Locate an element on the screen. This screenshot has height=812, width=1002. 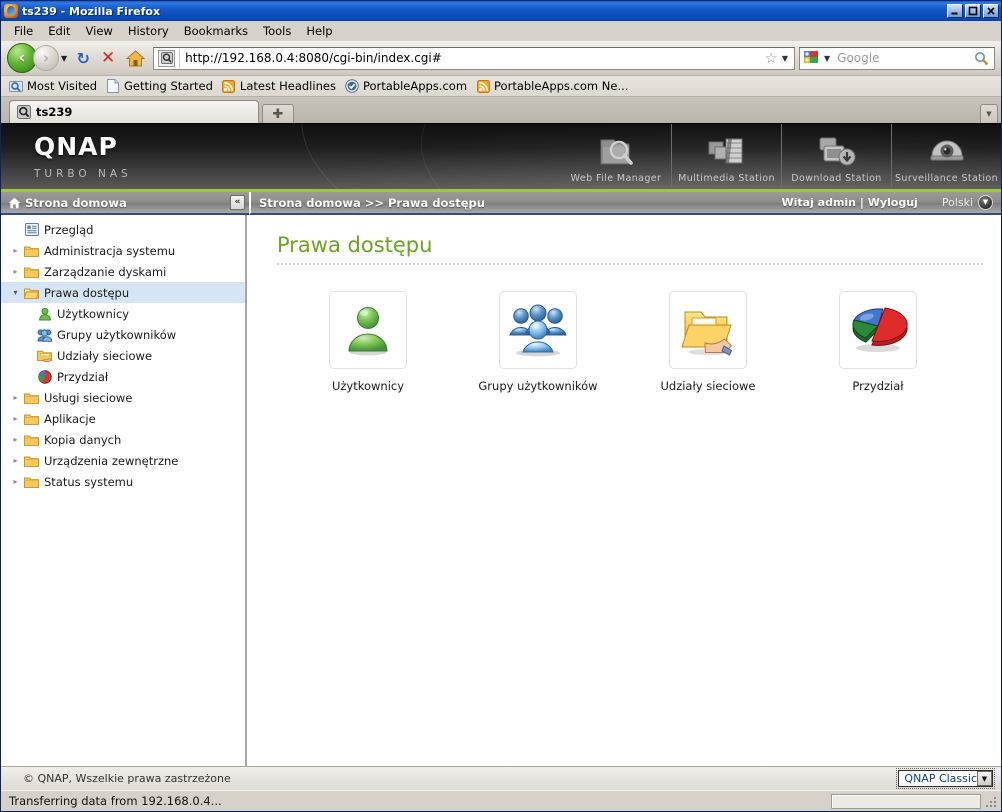
brand-name: QNAP is located at coordinates (76, 146).